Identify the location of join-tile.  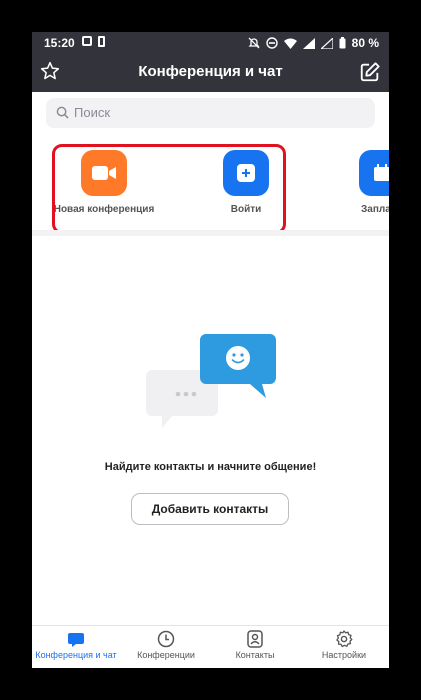
(246, 173).